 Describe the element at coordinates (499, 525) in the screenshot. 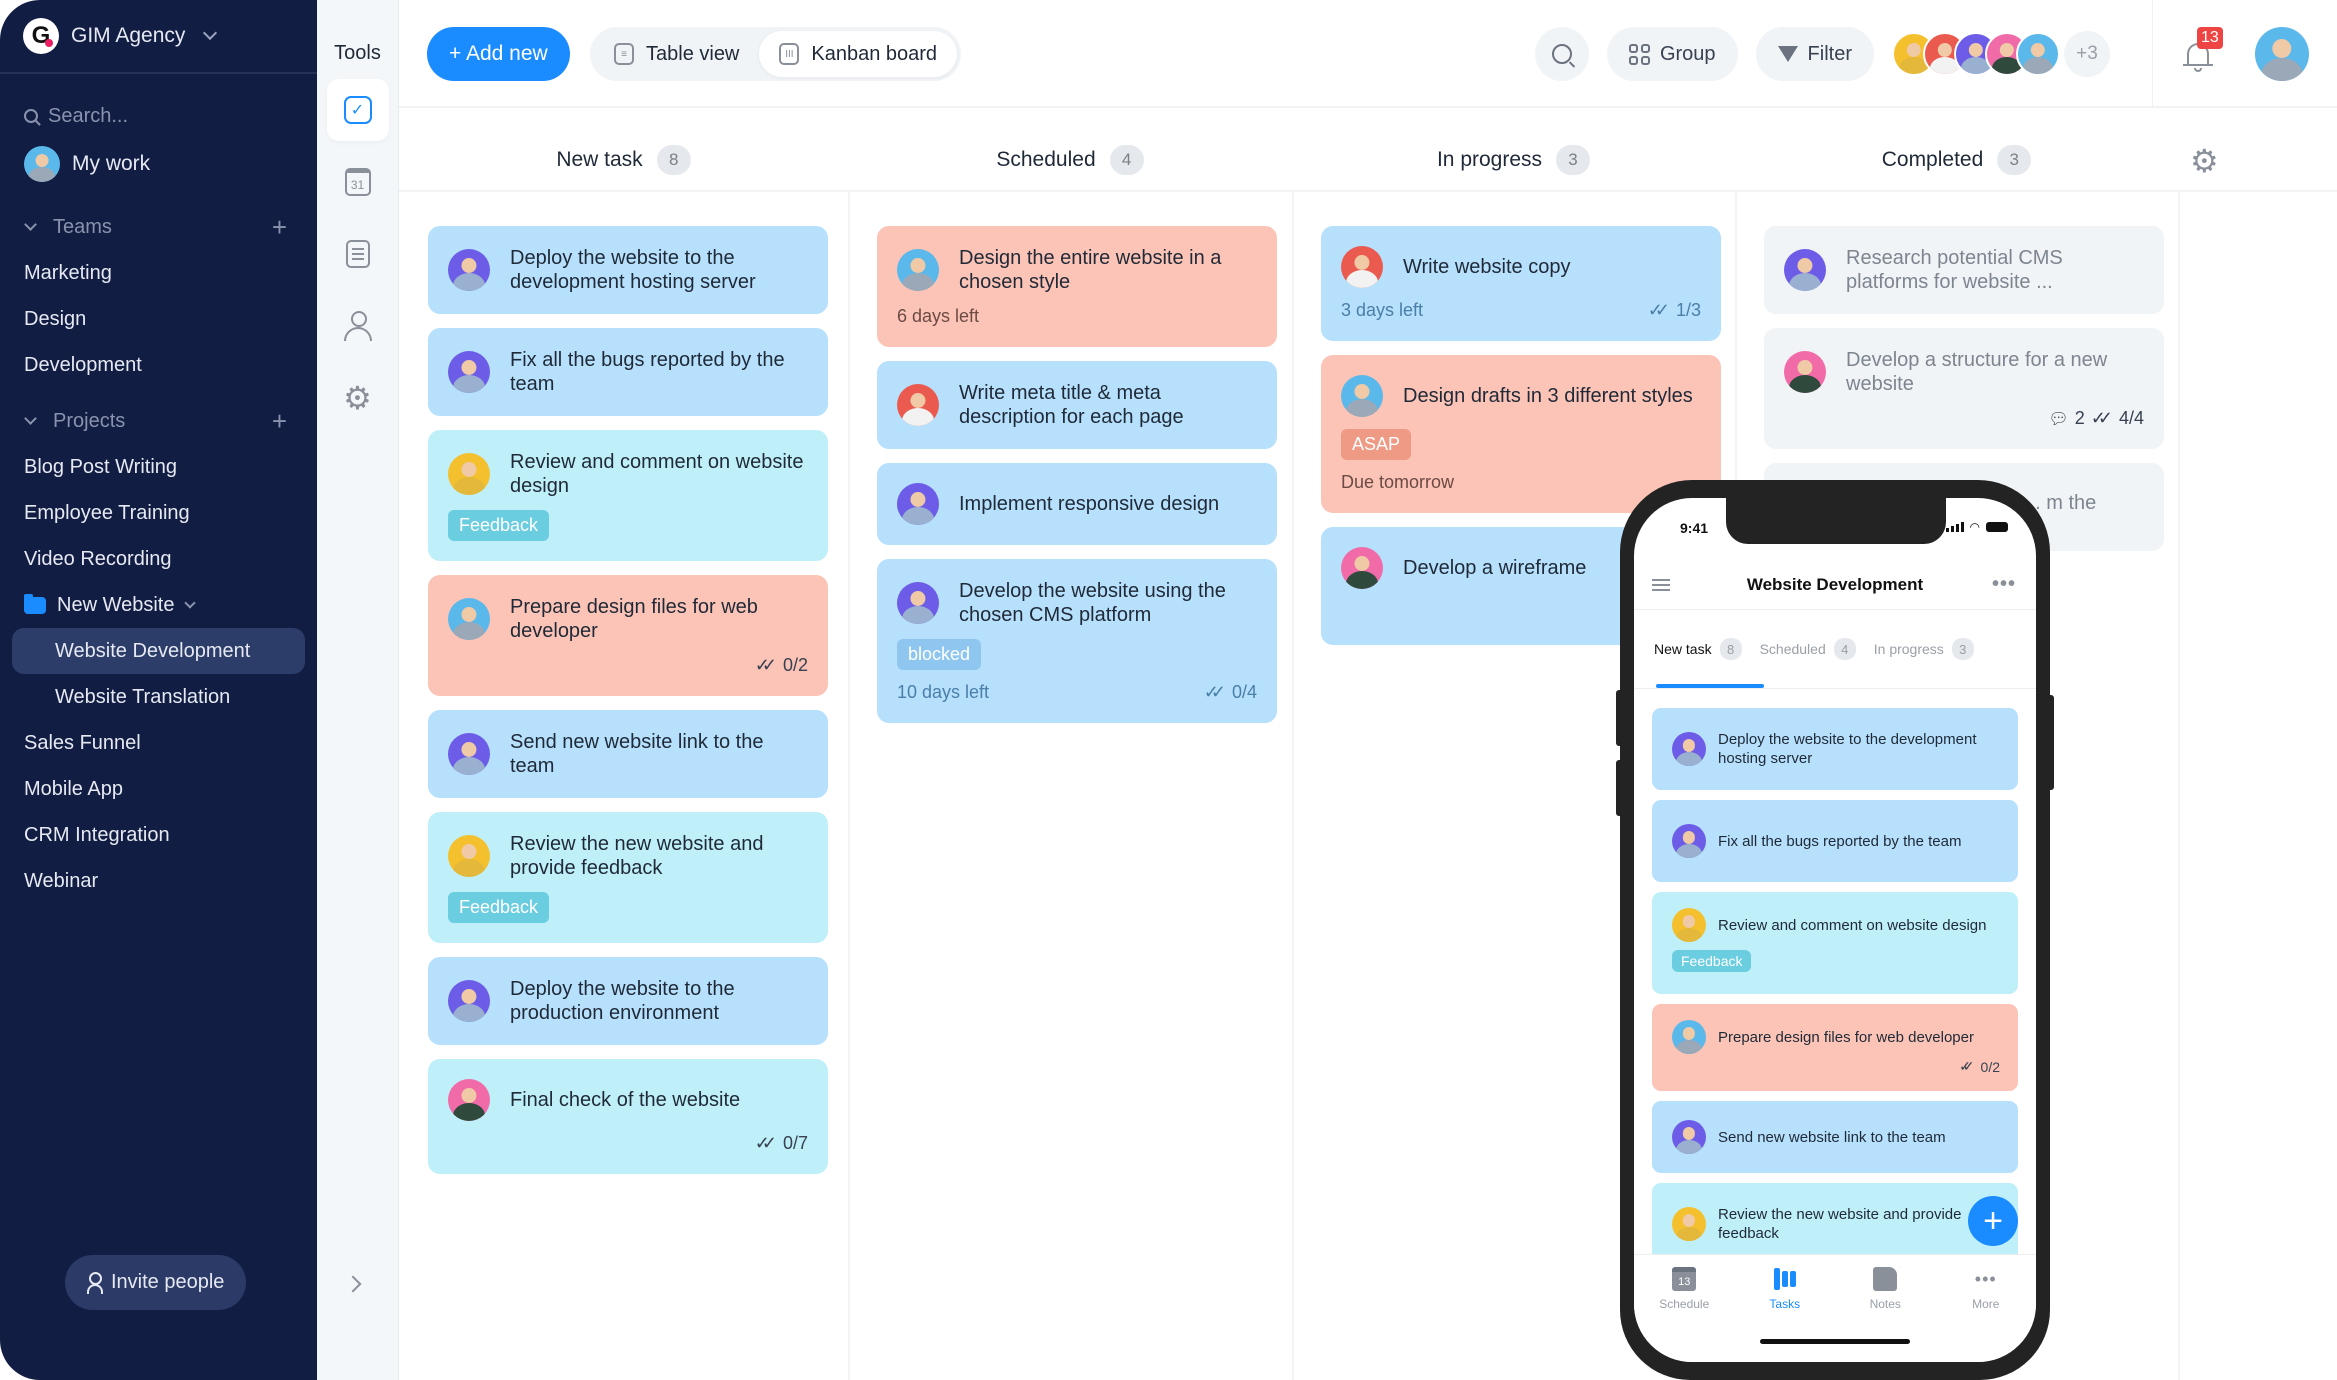

I see `task-tag: Feedback` at that location.